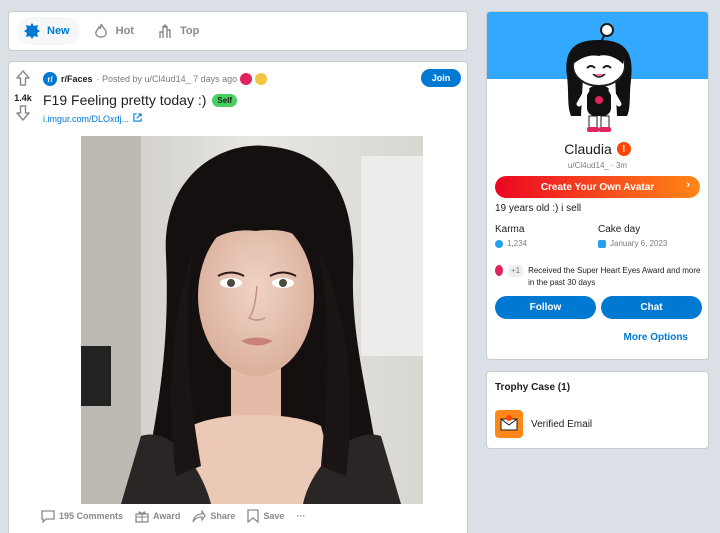 Image resolution: width=720 pixels, height=533 pixels. Describe the element at coordinates (619, 229) in the screenshot. I see `cakeday-label: Cake day` at that location.